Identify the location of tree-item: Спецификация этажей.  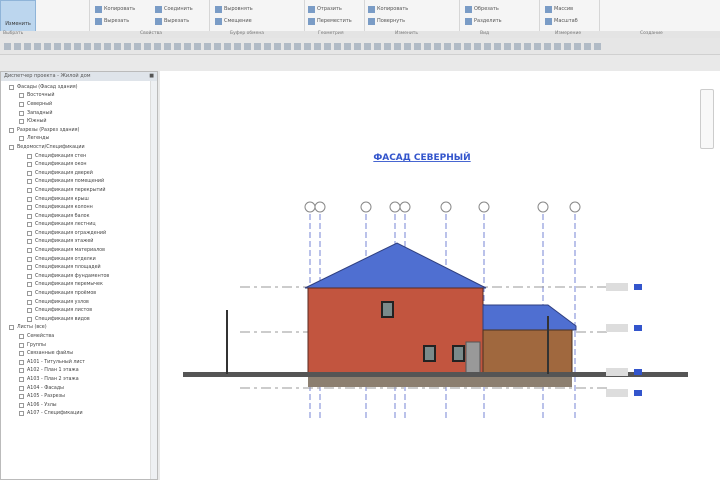
(81, 242).